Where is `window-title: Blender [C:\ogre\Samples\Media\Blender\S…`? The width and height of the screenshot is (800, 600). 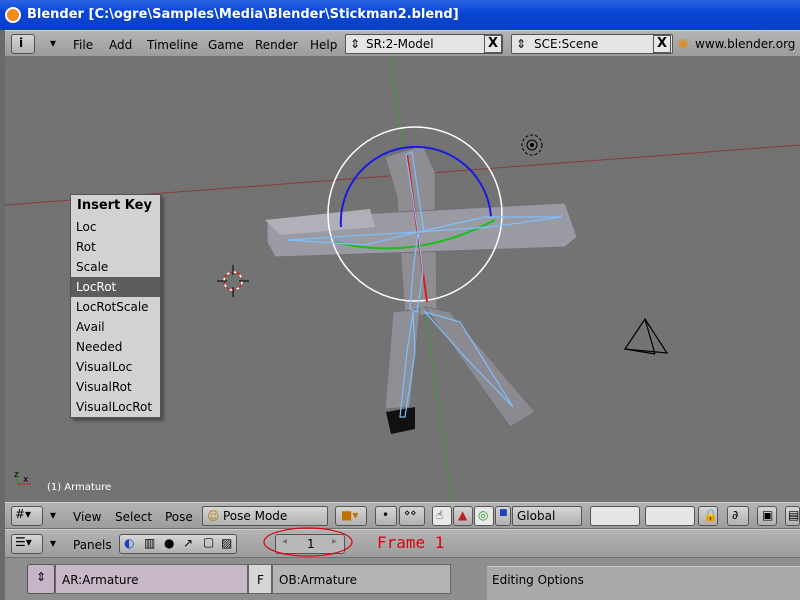 window-title: Blender [C:\ogre\Samples\Media\Blender\S… is located at coordinates (243, 14).